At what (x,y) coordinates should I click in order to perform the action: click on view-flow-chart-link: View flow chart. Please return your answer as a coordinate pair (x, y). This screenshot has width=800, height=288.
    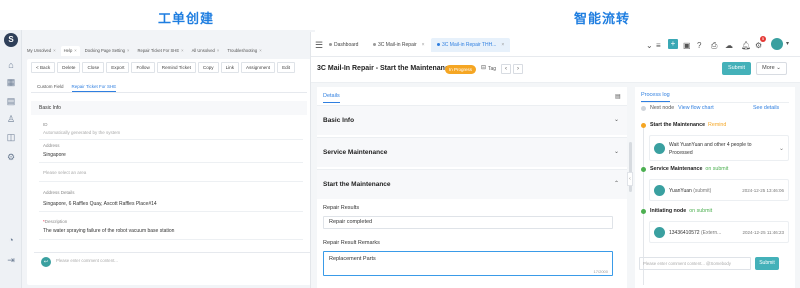
    Looking at the image, I should click on (696, 108).